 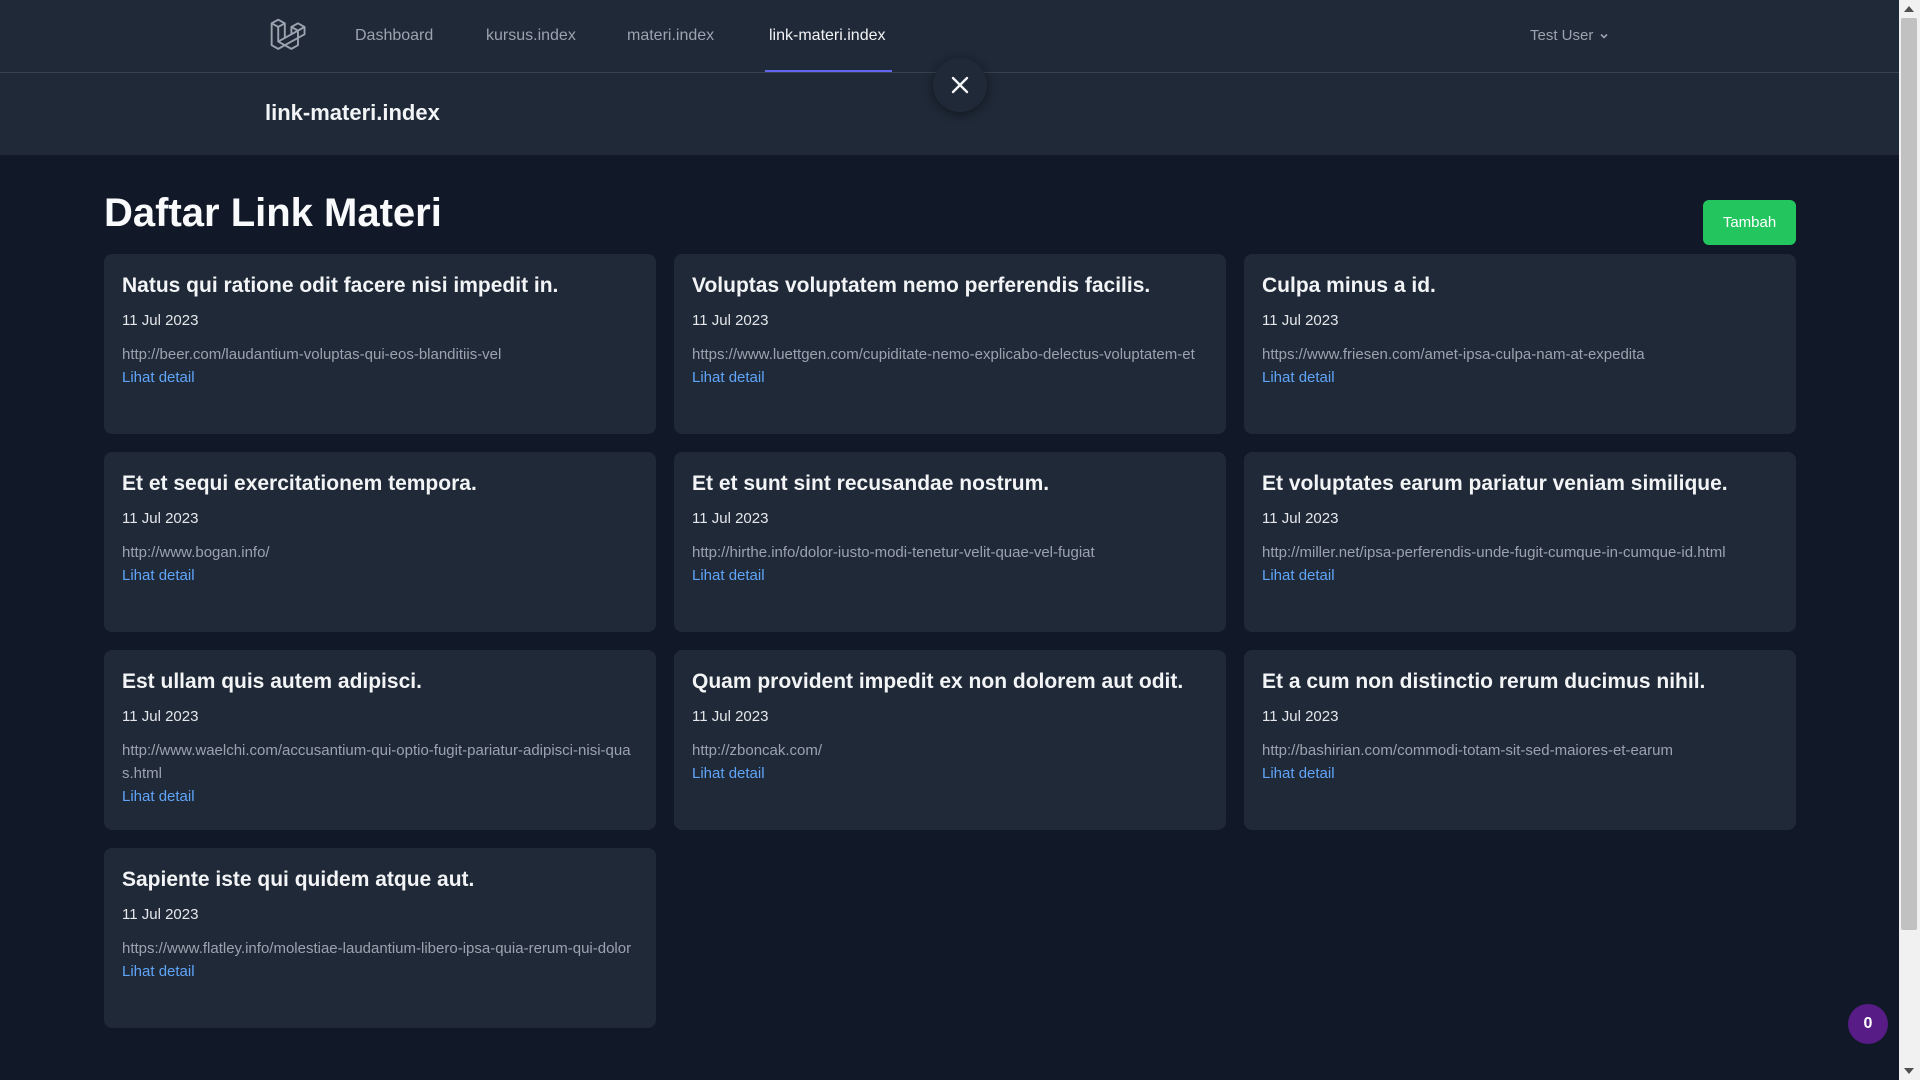 What do you see at coordinates (298, 879) in the screenshot?
I see `card-title: Sapiente iste qui quidem atque aut.` at bounding box center [298, 879].